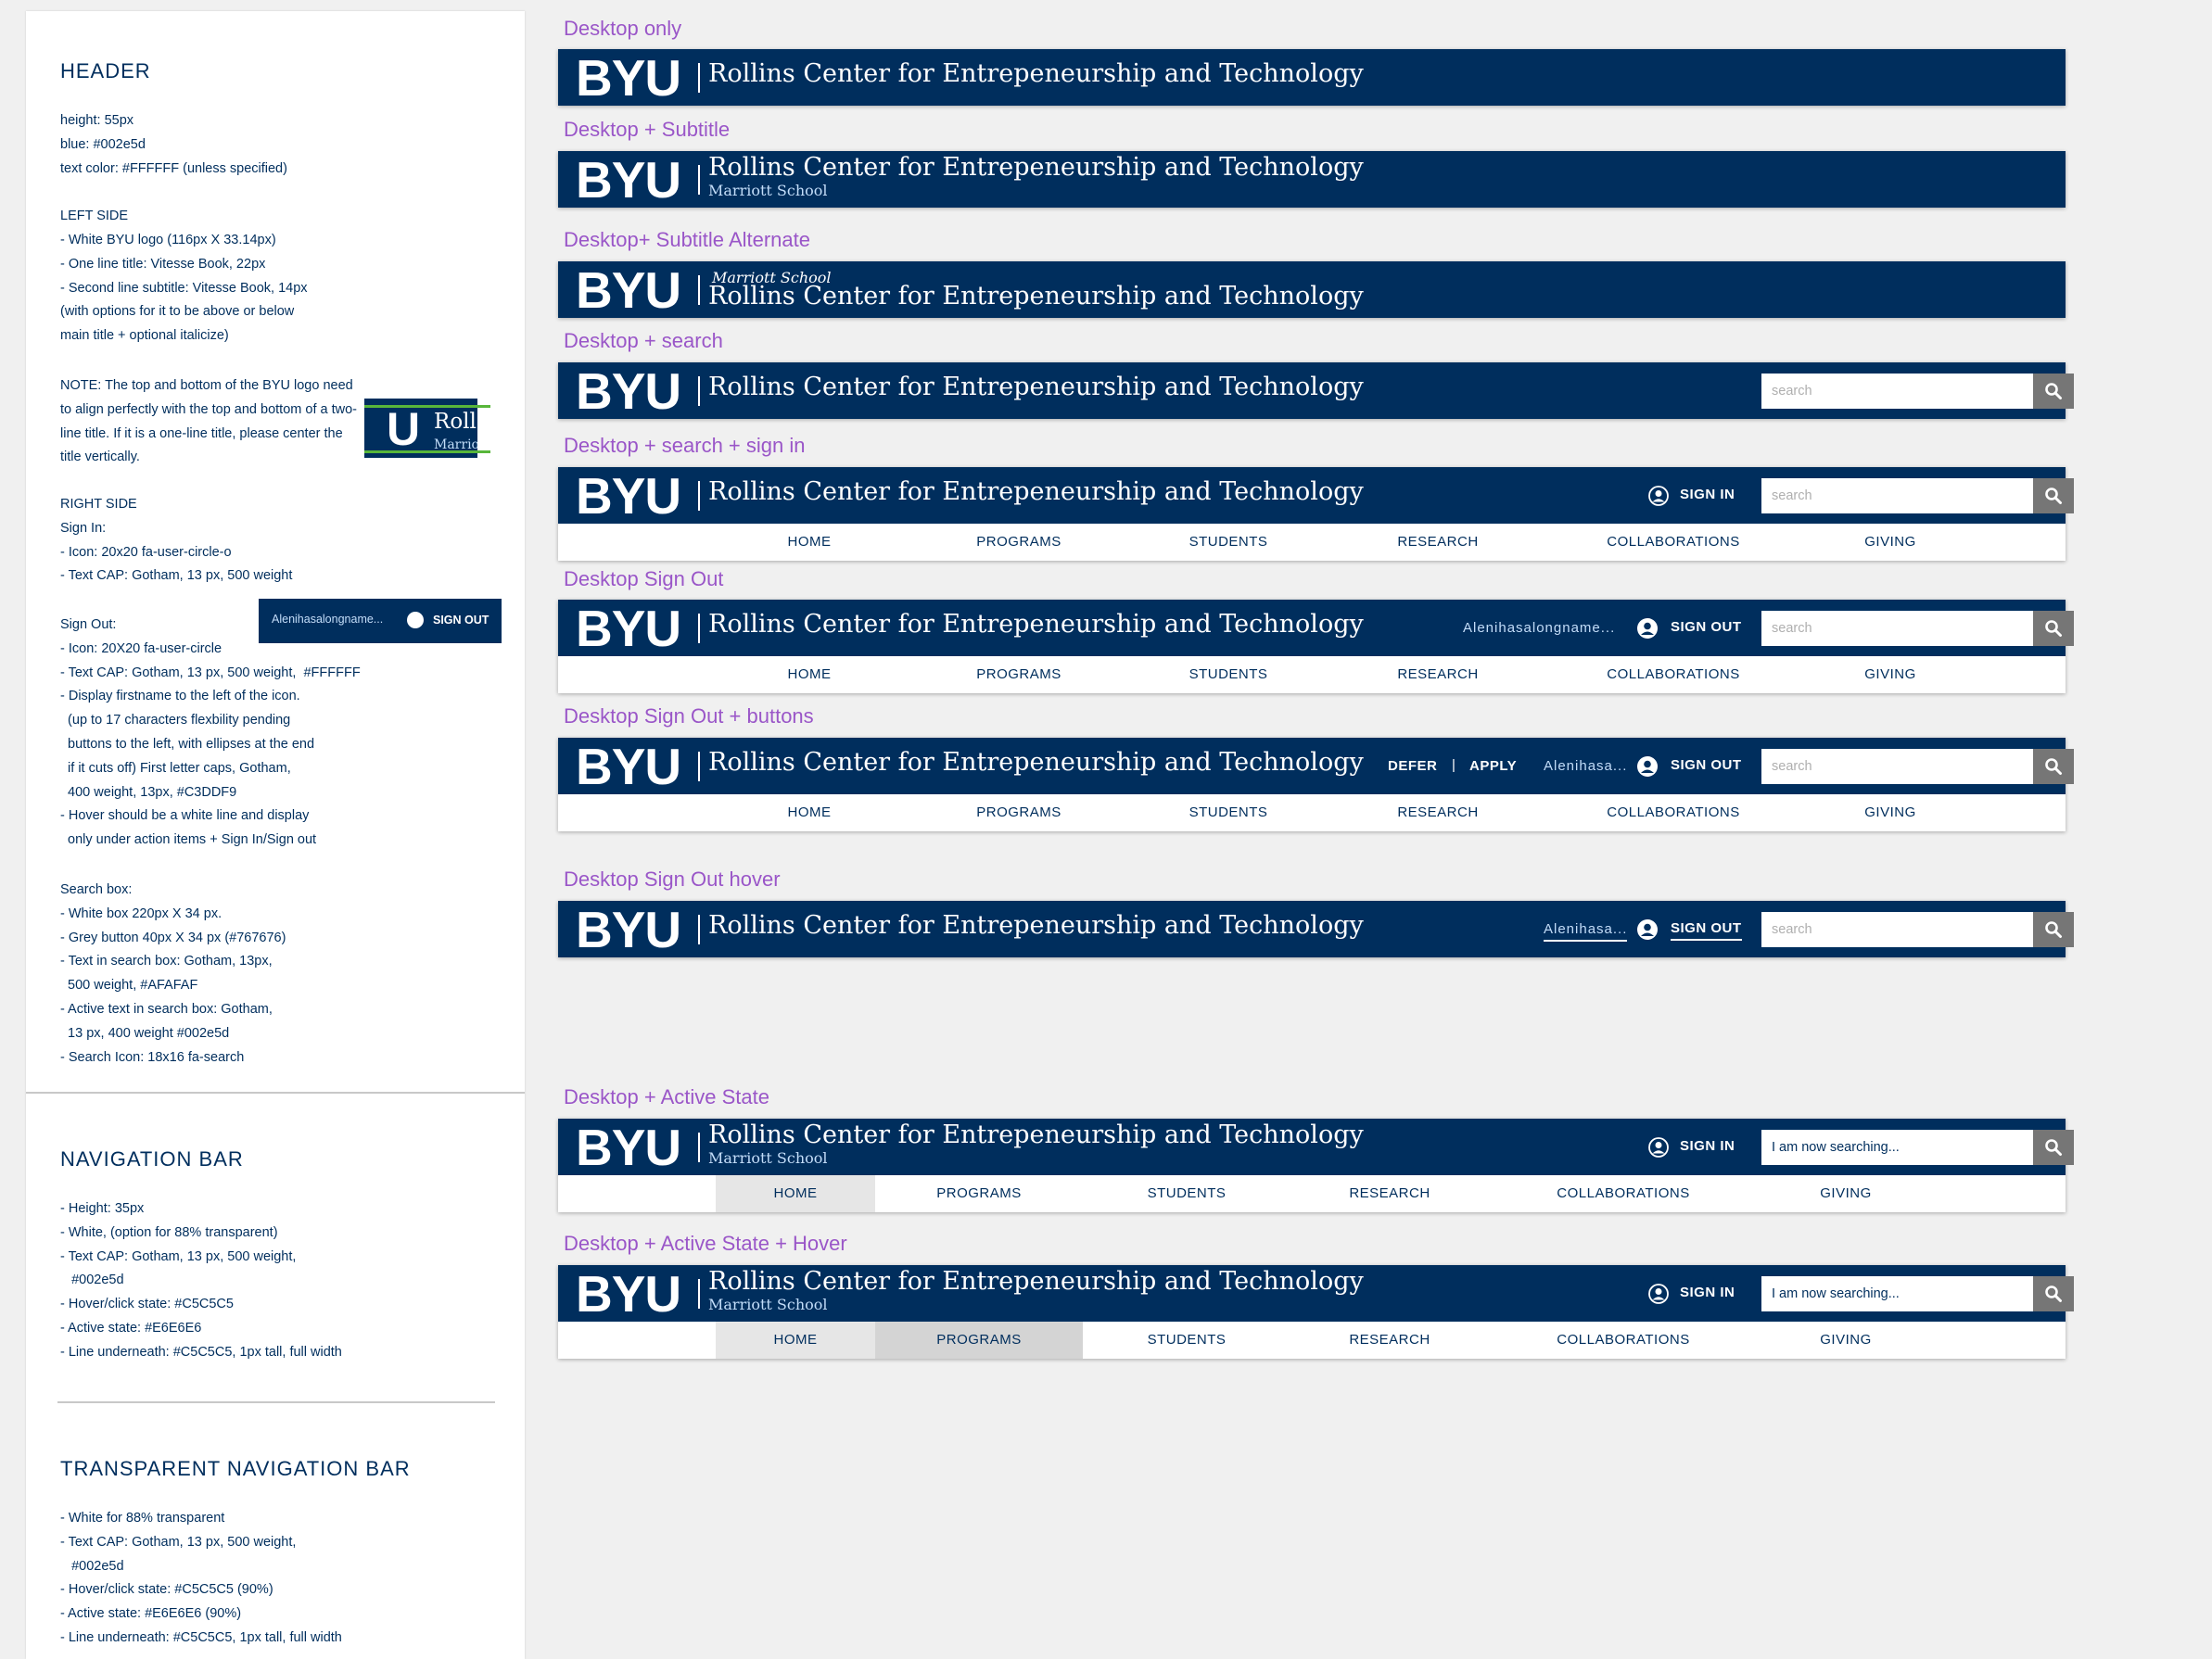 This screenshot has height=1659, width=2212. What do you see at coordinates (687, 239) in the screenshot?
I see `variant-label: Desktop+ Subtitle Alternate` at bounding box center [687, 239].